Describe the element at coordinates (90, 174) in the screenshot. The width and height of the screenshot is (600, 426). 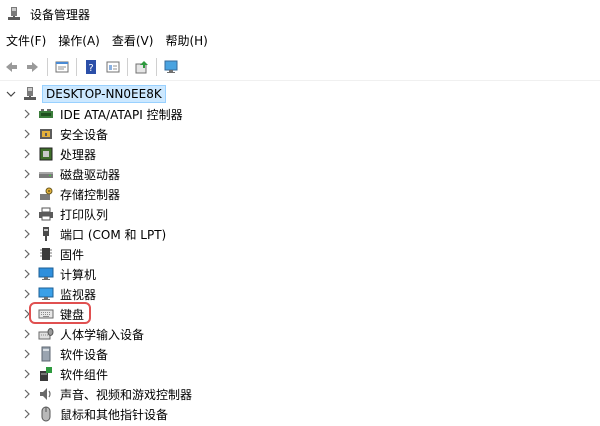
I see `tree-item-label: 磁盘驱动器` at that location.